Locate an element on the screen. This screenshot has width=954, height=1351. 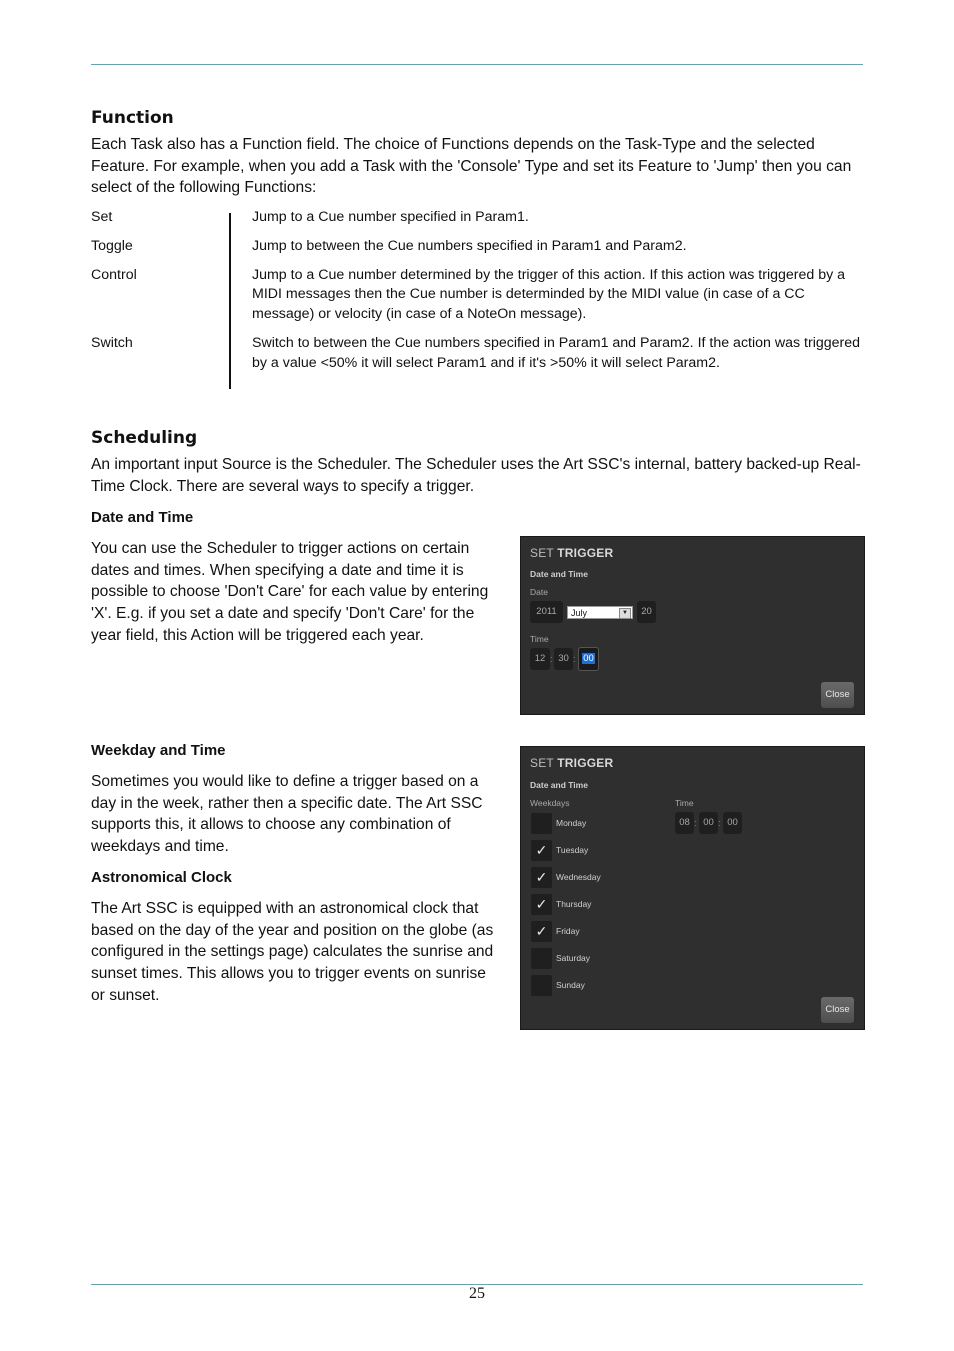
scheduling-heading: Scheduling is located at coordinates (144, 438).